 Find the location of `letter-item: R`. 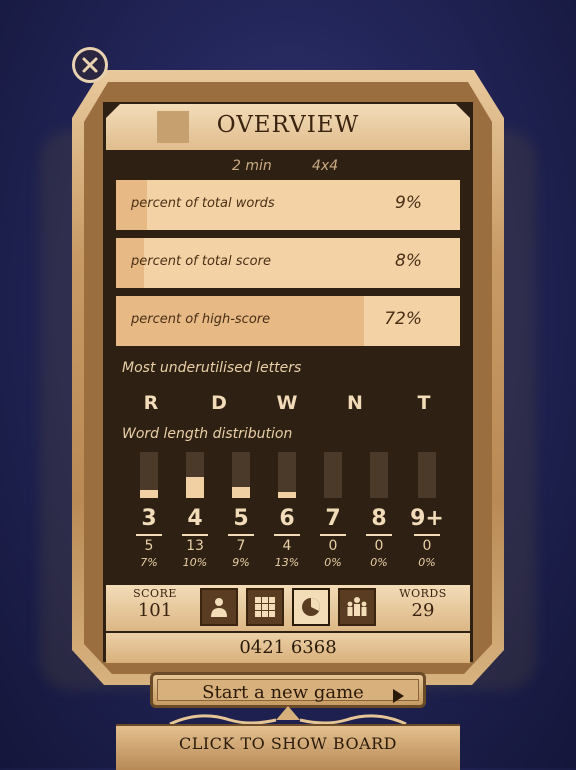

letter-item: R is located at coordinates (151, 403).